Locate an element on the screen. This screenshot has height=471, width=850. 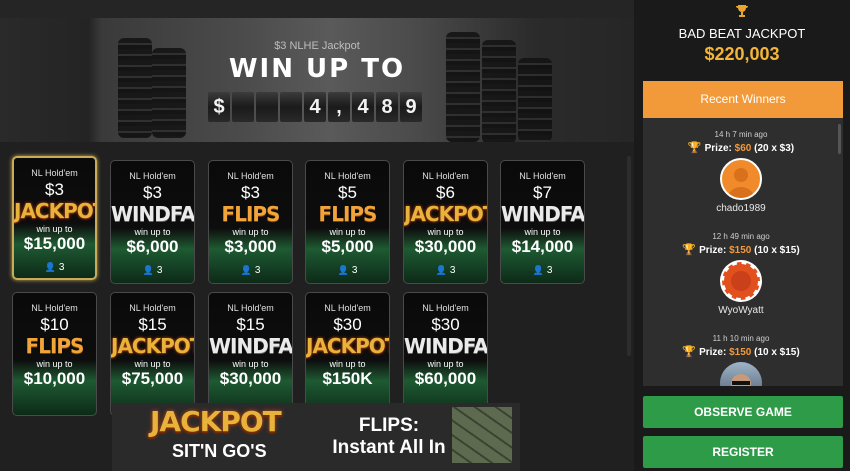
card-buyin: $5 is located at coordinates (347, 192).